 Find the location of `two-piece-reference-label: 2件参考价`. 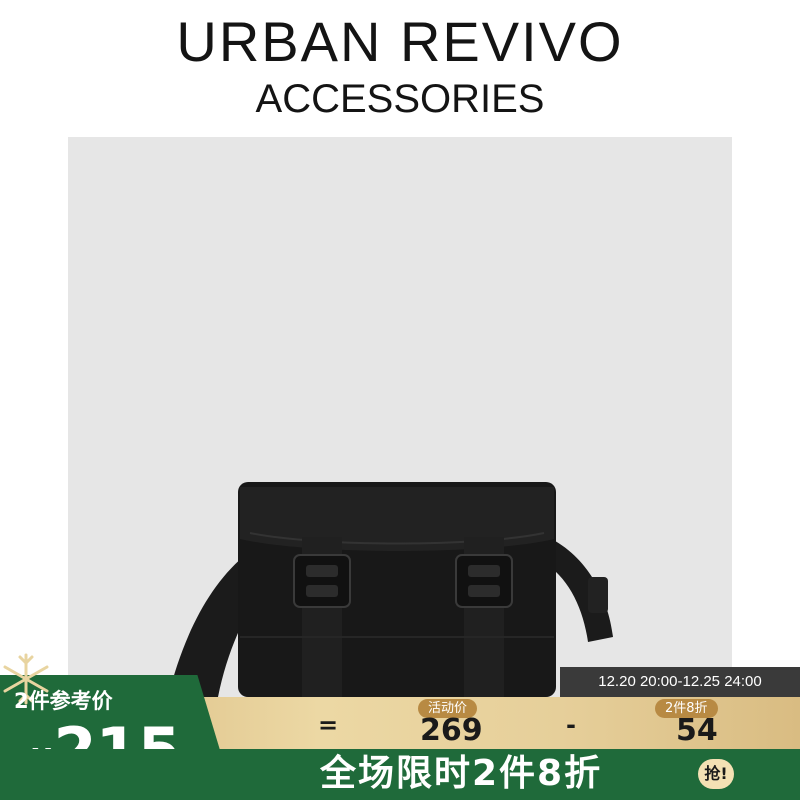

two-piece-reference-label: 2件参考价 is located at coordinates (63, 701).